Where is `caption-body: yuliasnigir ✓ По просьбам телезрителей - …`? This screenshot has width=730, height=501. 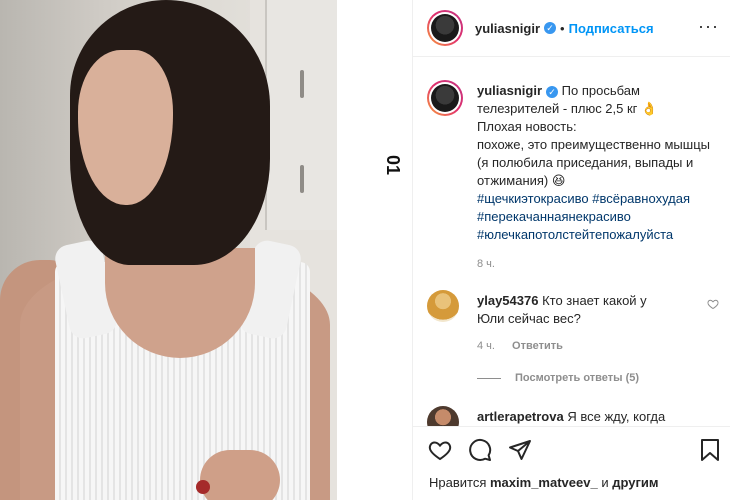 caption-body: yuliasnigir ✓ По просьбам телезрителей - … is located at coordinates (597, 163).